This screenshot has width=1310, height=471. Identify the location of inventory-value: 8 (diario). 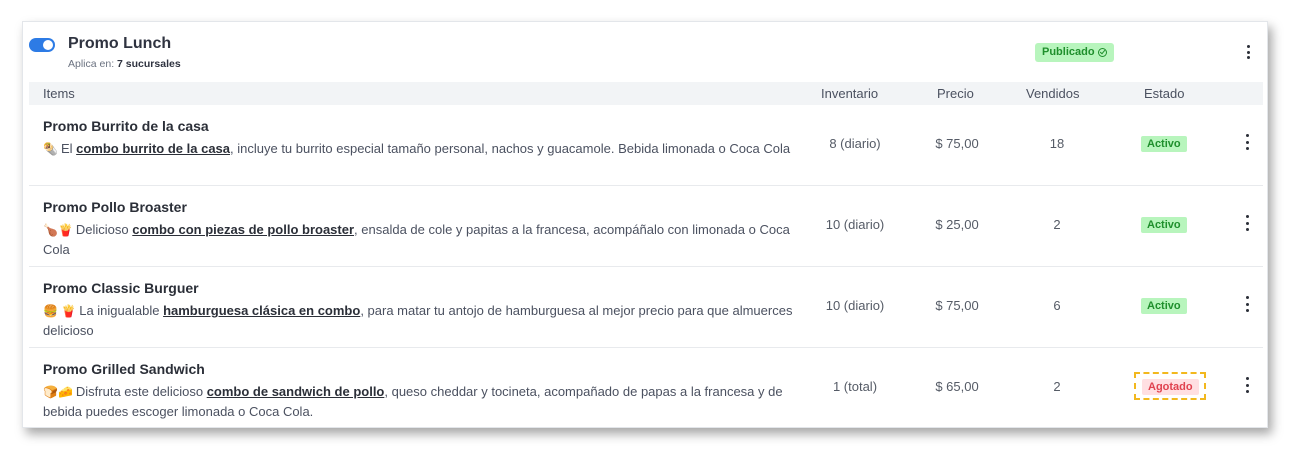
(855, 143).